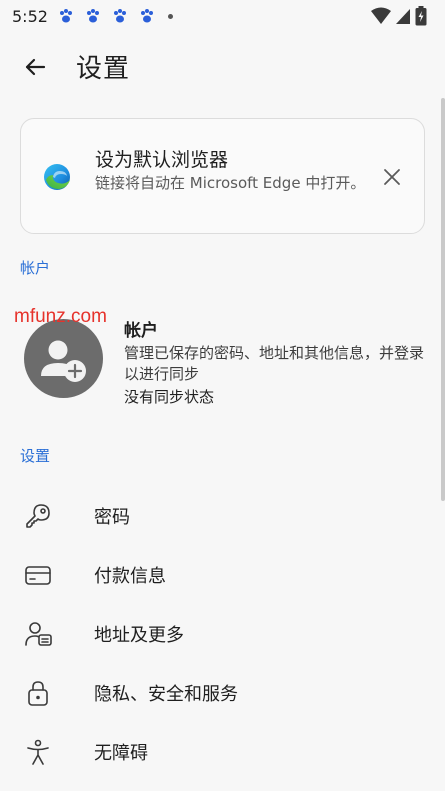  I want to click on settings-item-label: 密码, so click(112, 517).